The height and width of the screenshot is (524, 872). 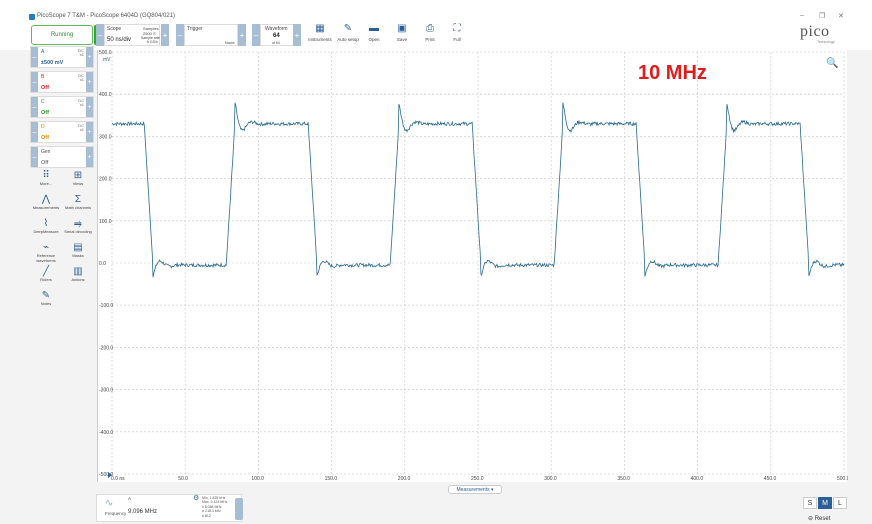 I want to click on auto-setup-button: ✎ Auto setup, so click(x=348, y=33).